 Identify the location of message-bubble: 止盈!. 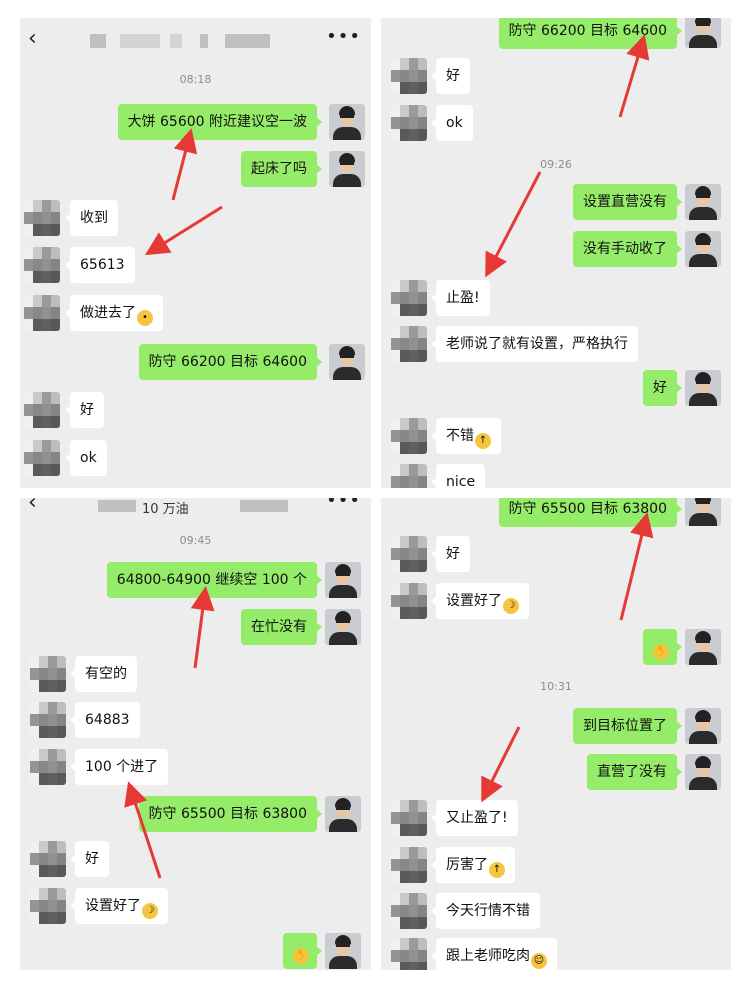
(460, 298).